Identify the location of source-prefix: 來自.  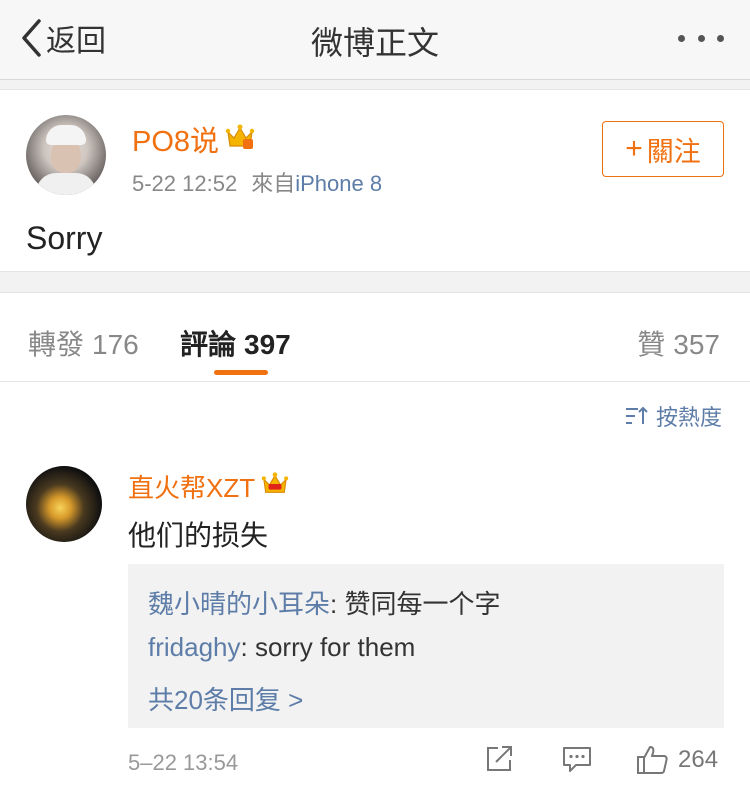
(273, 183).